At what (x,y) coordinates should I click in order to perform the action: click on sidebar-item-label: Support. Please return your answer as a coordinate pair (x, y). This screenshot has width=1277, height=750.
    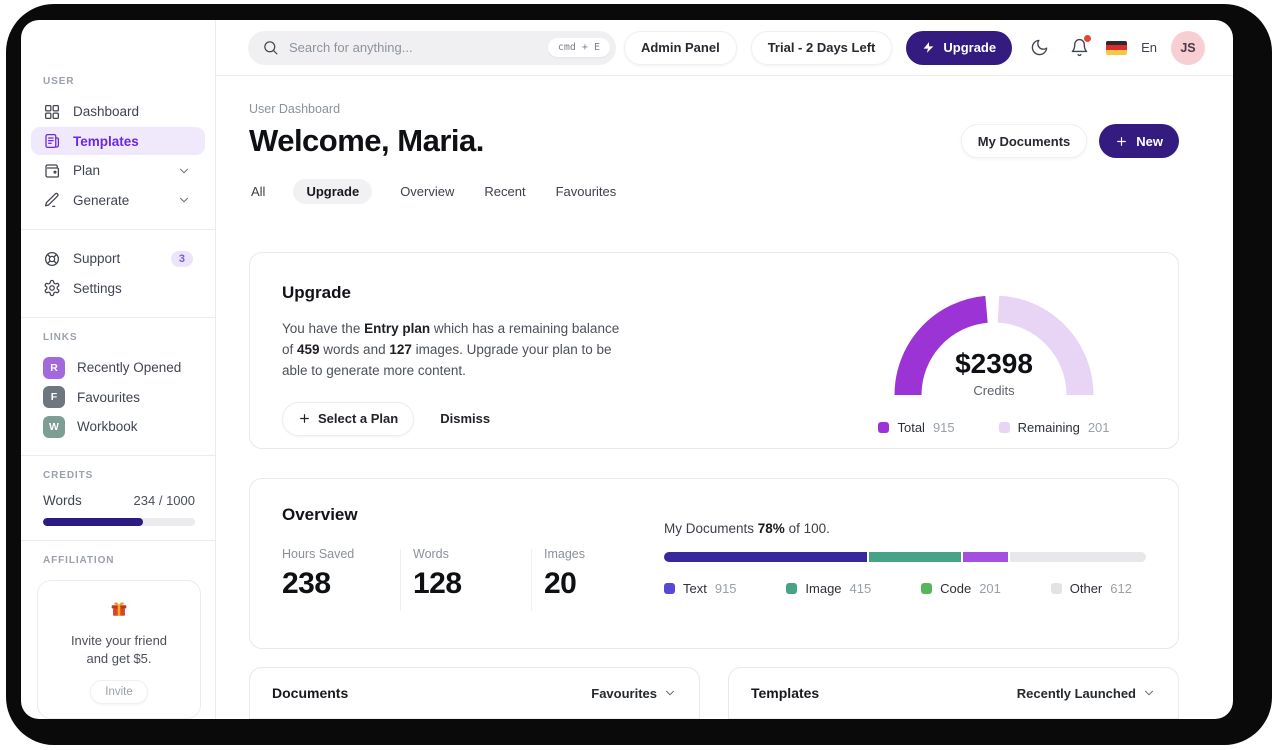
    Looking at the image, I should click on (97, 259).